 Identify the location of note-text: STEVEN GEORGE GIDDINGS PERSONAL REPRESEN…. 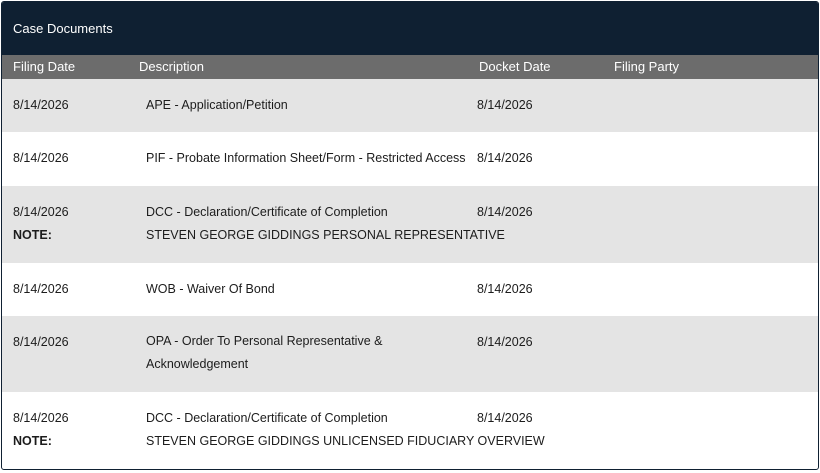
(325, 235).